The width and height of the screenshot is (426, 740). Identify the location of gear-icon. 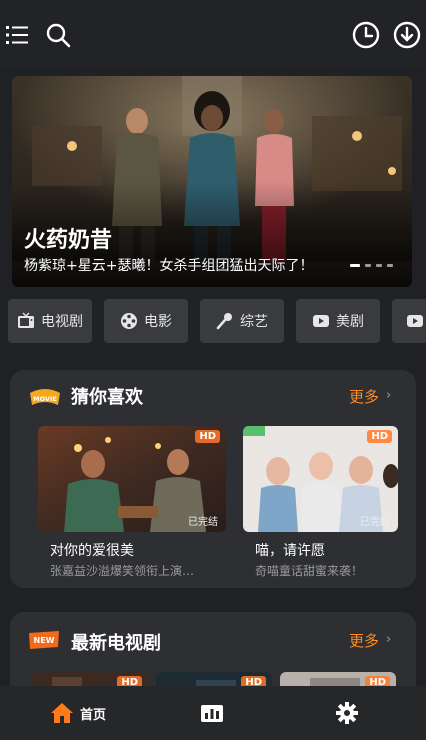
(347, 713).